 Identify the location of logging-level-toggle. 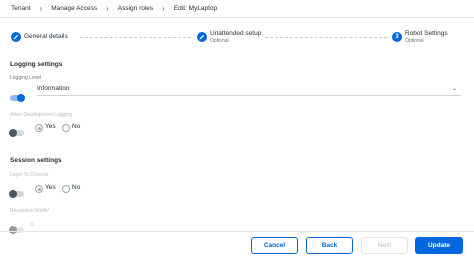
(17, 98).